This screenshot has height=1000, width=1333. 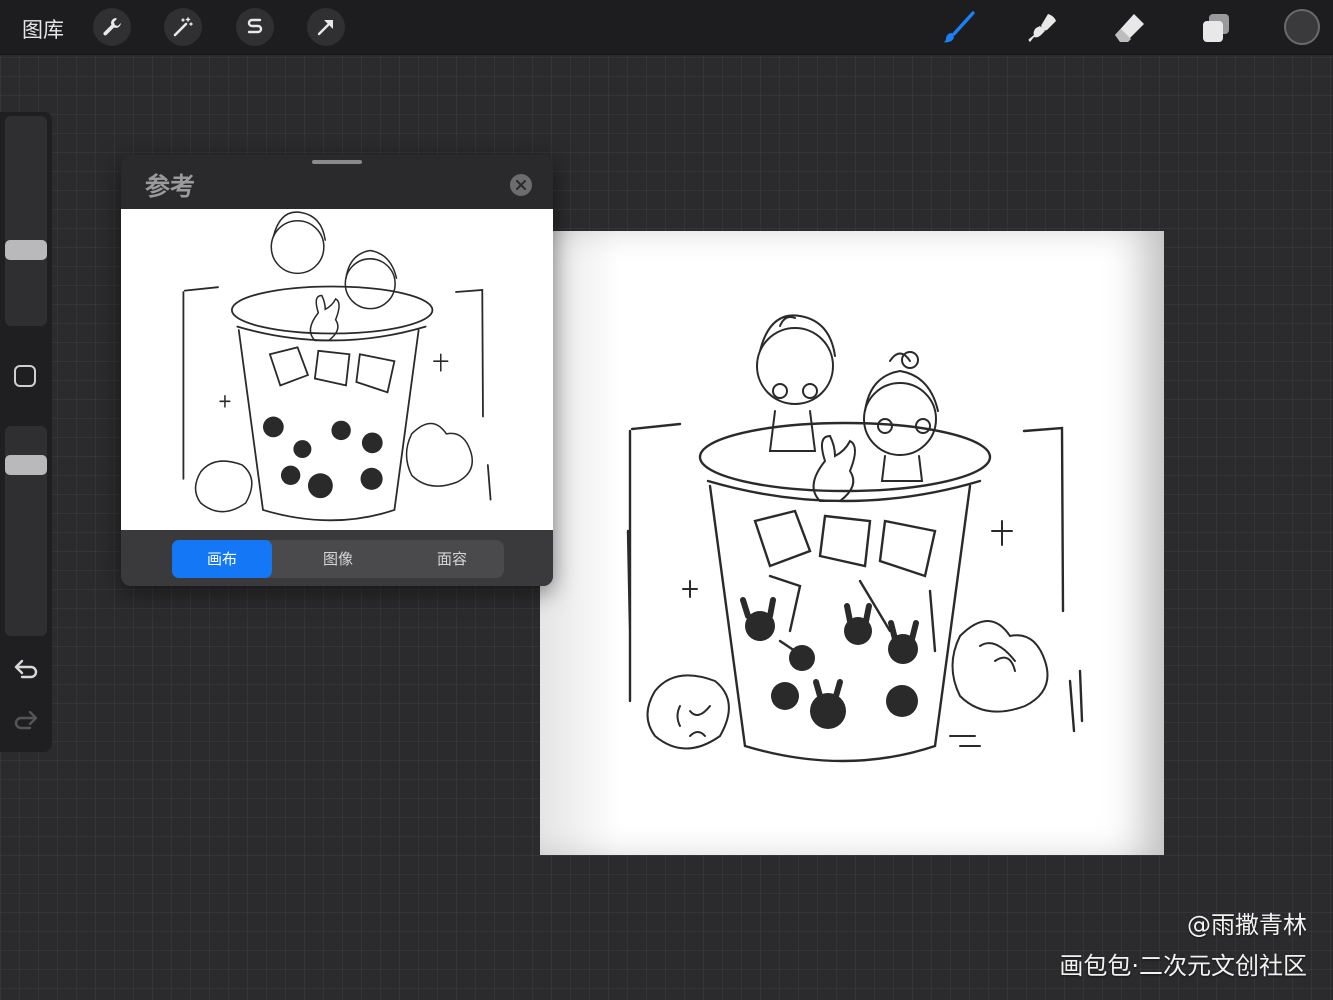 I want to click on transform-button, so click(x=326, y=27).